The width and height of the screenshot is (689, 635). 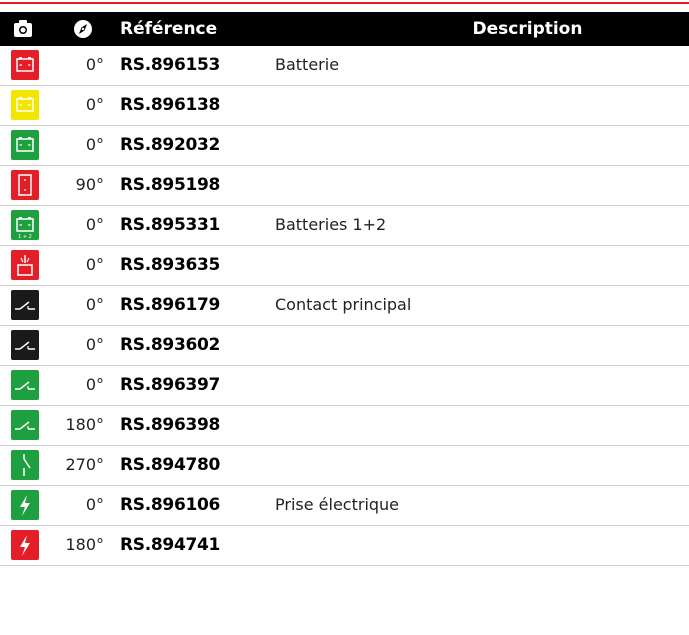 What do you see at coordinates (170, 345) in the screenshot?
I see `reference-code: RS.893602` at bounding box center [170, 345].